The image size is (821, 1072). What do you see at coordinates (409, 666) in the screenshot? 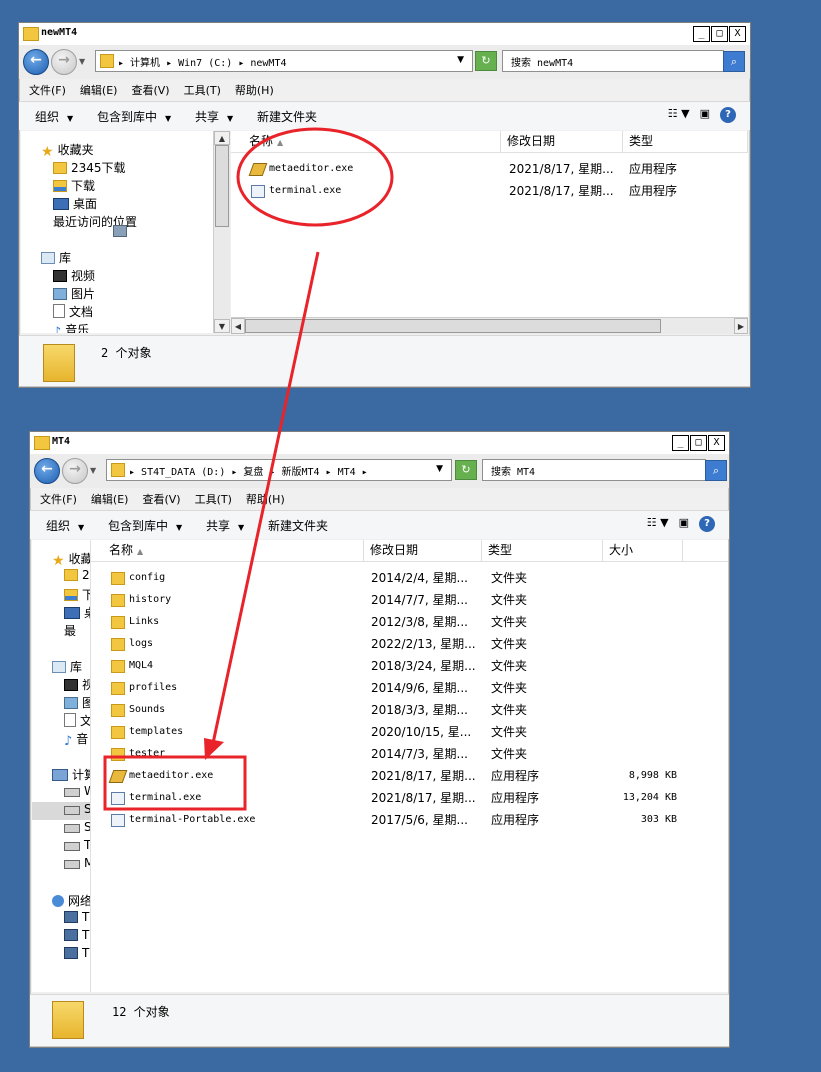
I see `table-row: MQL4 2018/3/24, 星期... 文件夹` at bounding box center [409, 666].